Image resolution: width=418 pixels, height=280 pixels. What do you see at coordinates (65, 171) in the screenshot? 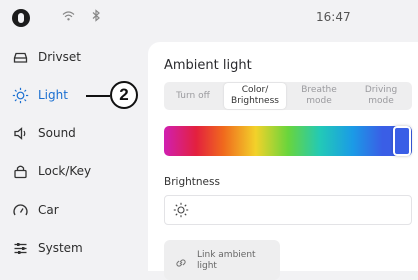
I see `sidebar-item-label: Lock/Key` at bounding box center [65, 171].